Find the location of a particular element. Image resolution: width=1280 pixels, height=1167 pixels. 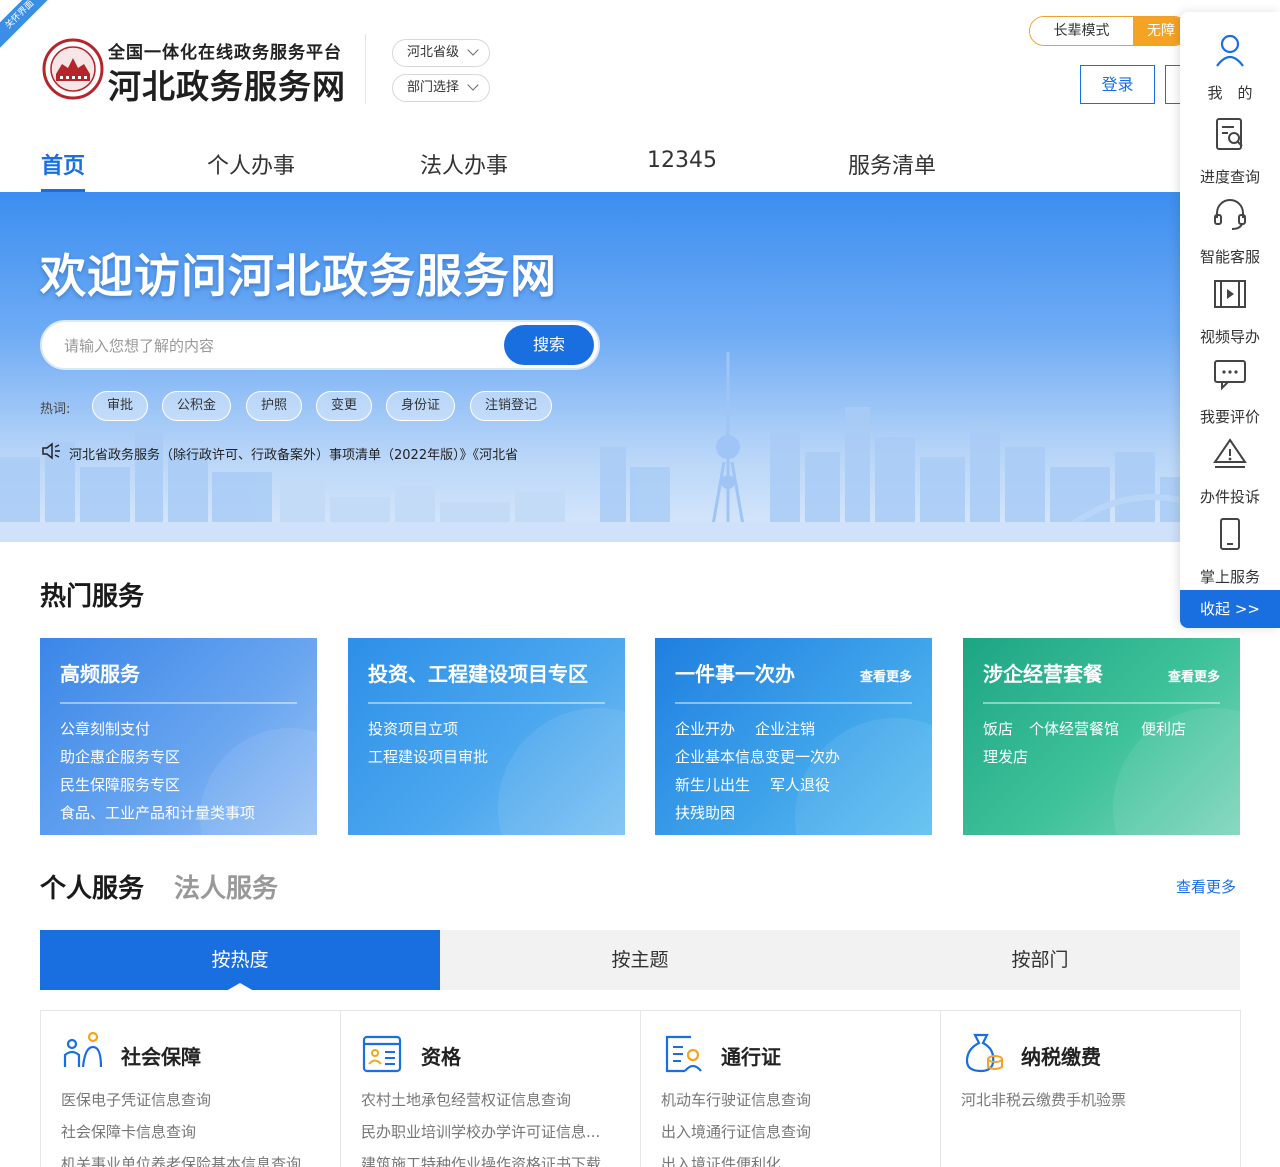

complaint-label: 办件投诉 is located at coordinates (1229, 497).